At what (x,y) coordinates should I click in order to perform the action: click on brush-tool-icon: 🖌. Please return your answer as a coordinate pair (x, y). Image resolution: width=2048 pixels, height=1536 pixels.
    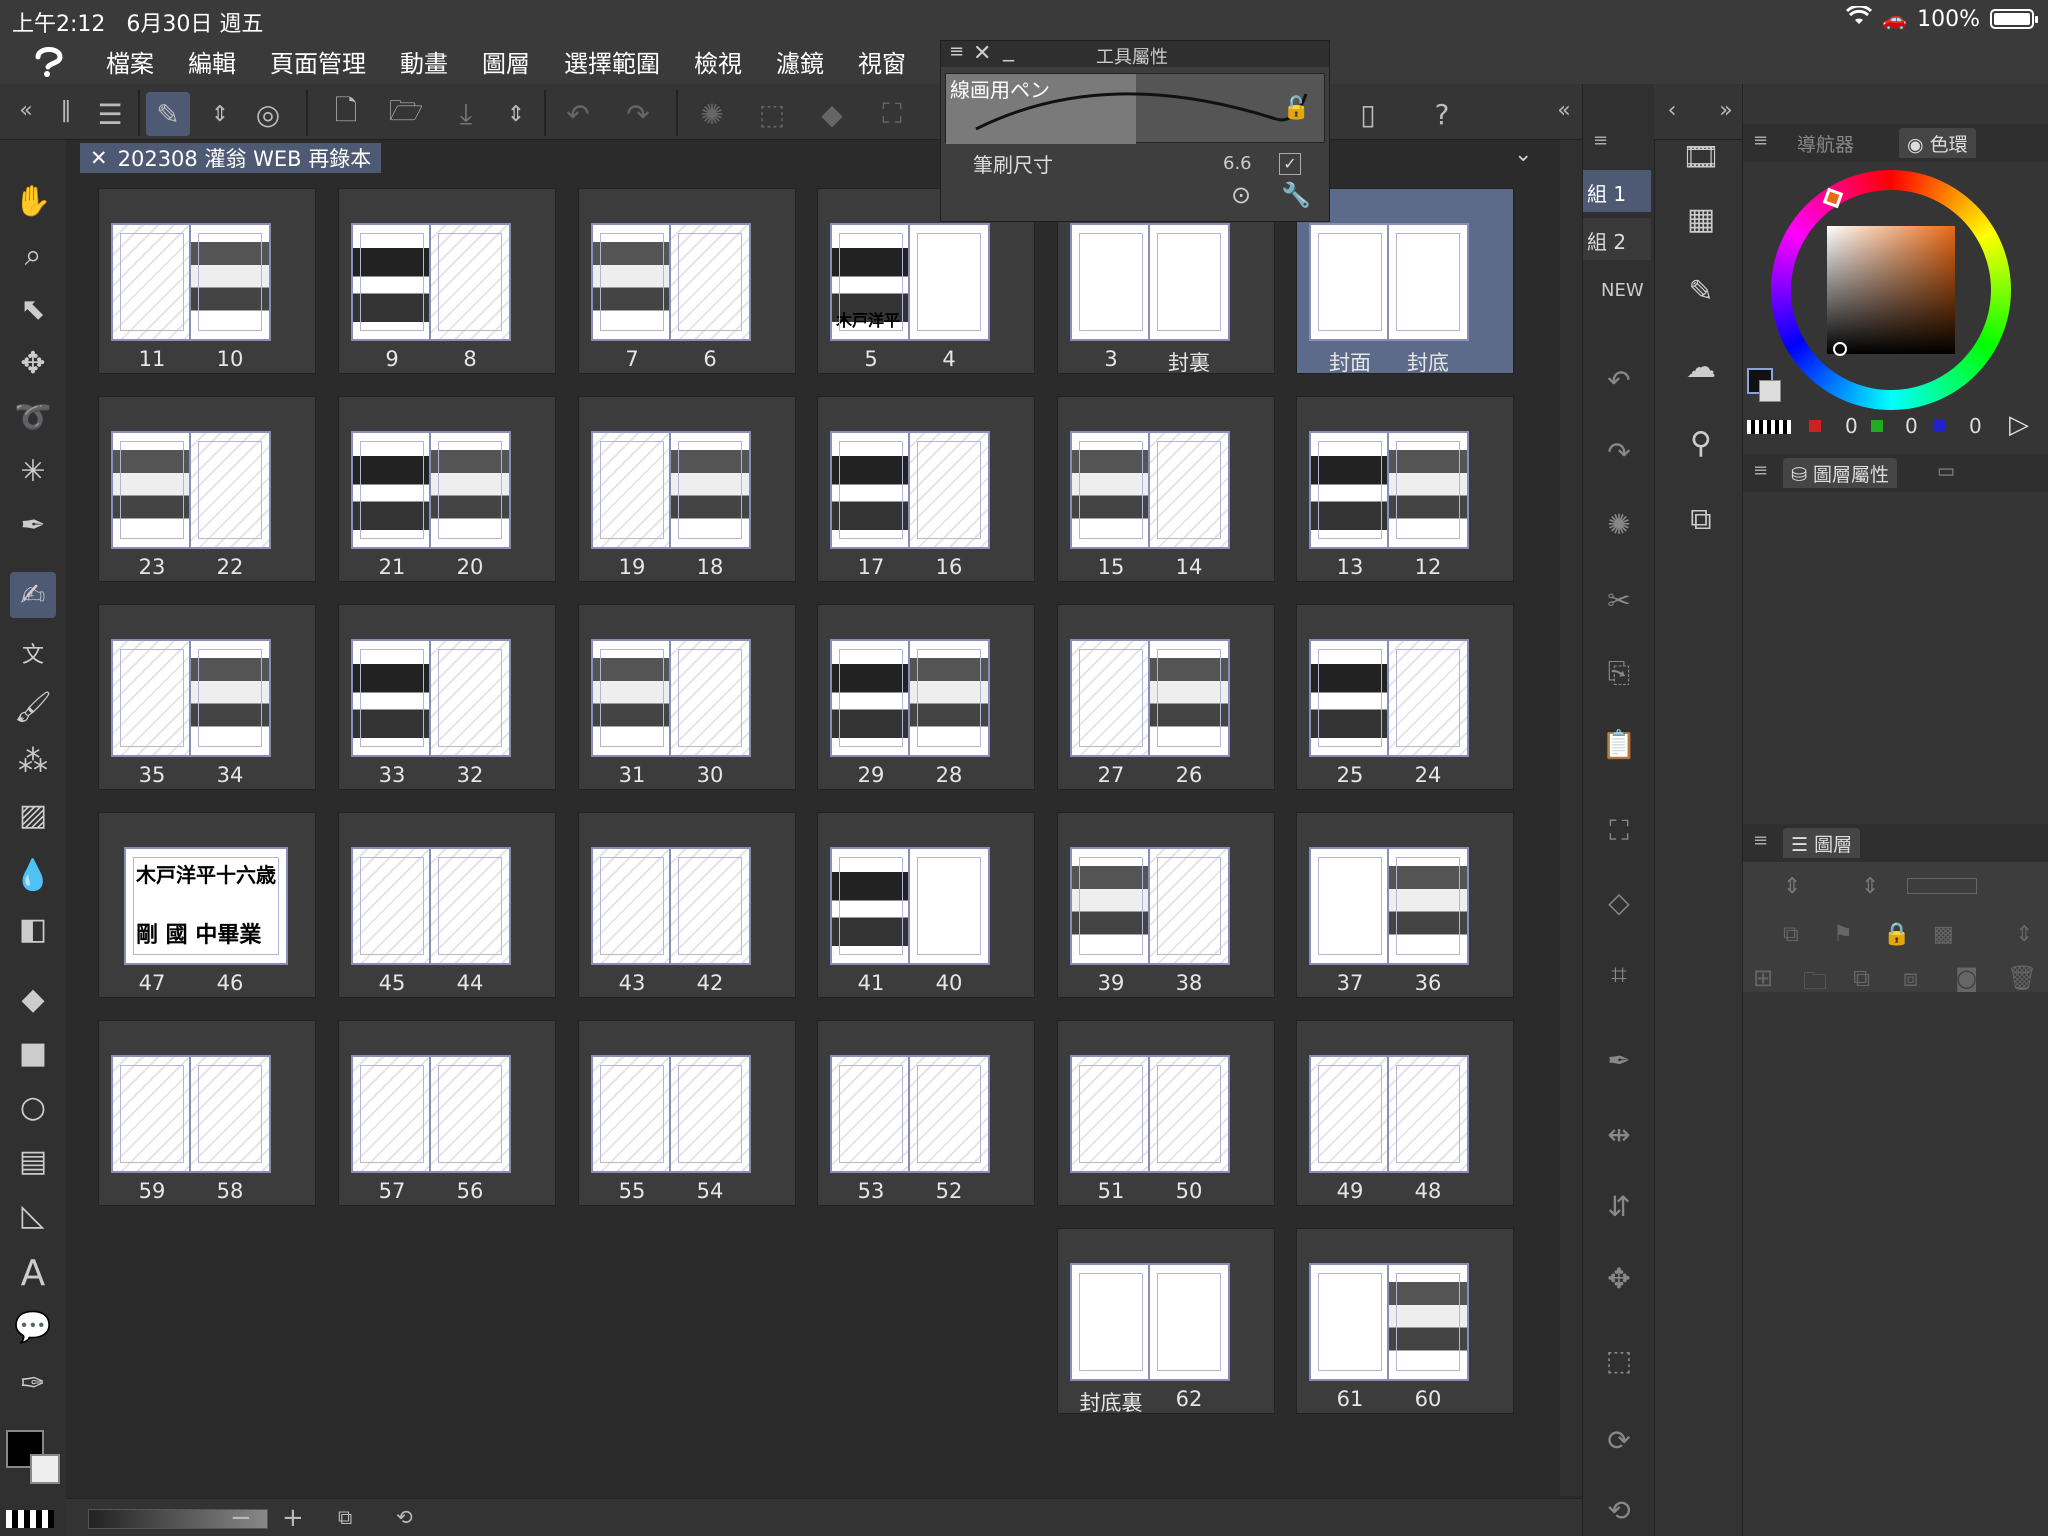
    Looking at the image, I should click on (33, 707).